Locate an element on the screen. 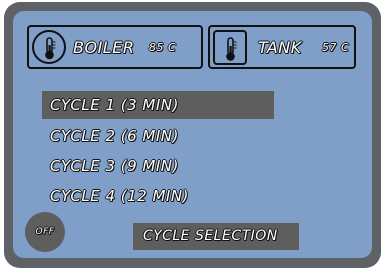 The height and width of the screenshot is (273, 388). cycle-selection-title: CYCLE SELECTION is located at coordinates (210, 236).